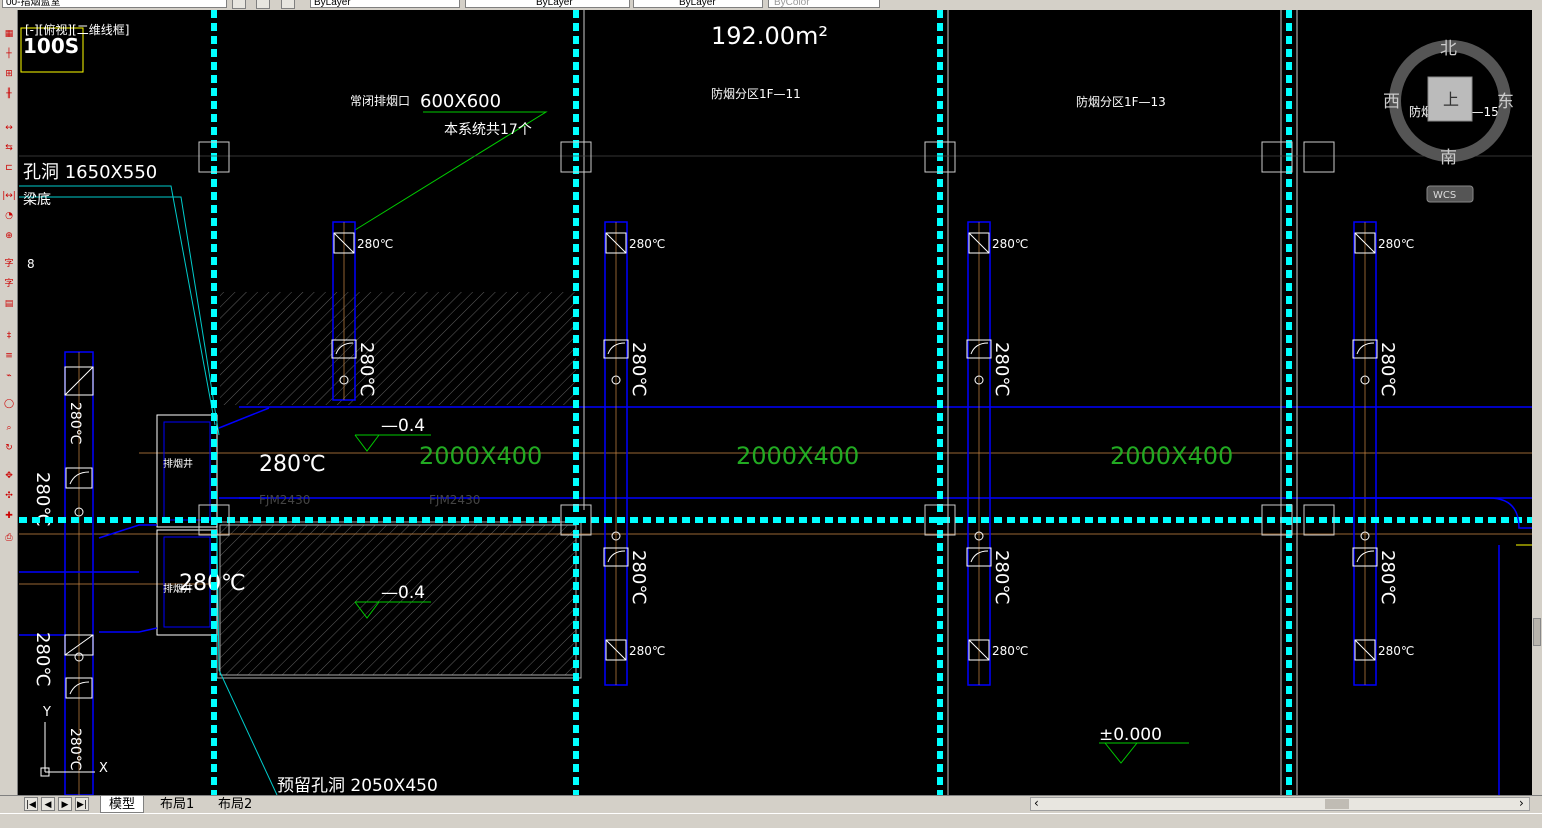  I want to click on zone-label-13: 防烟分区1F—13, so click(1121, 101).